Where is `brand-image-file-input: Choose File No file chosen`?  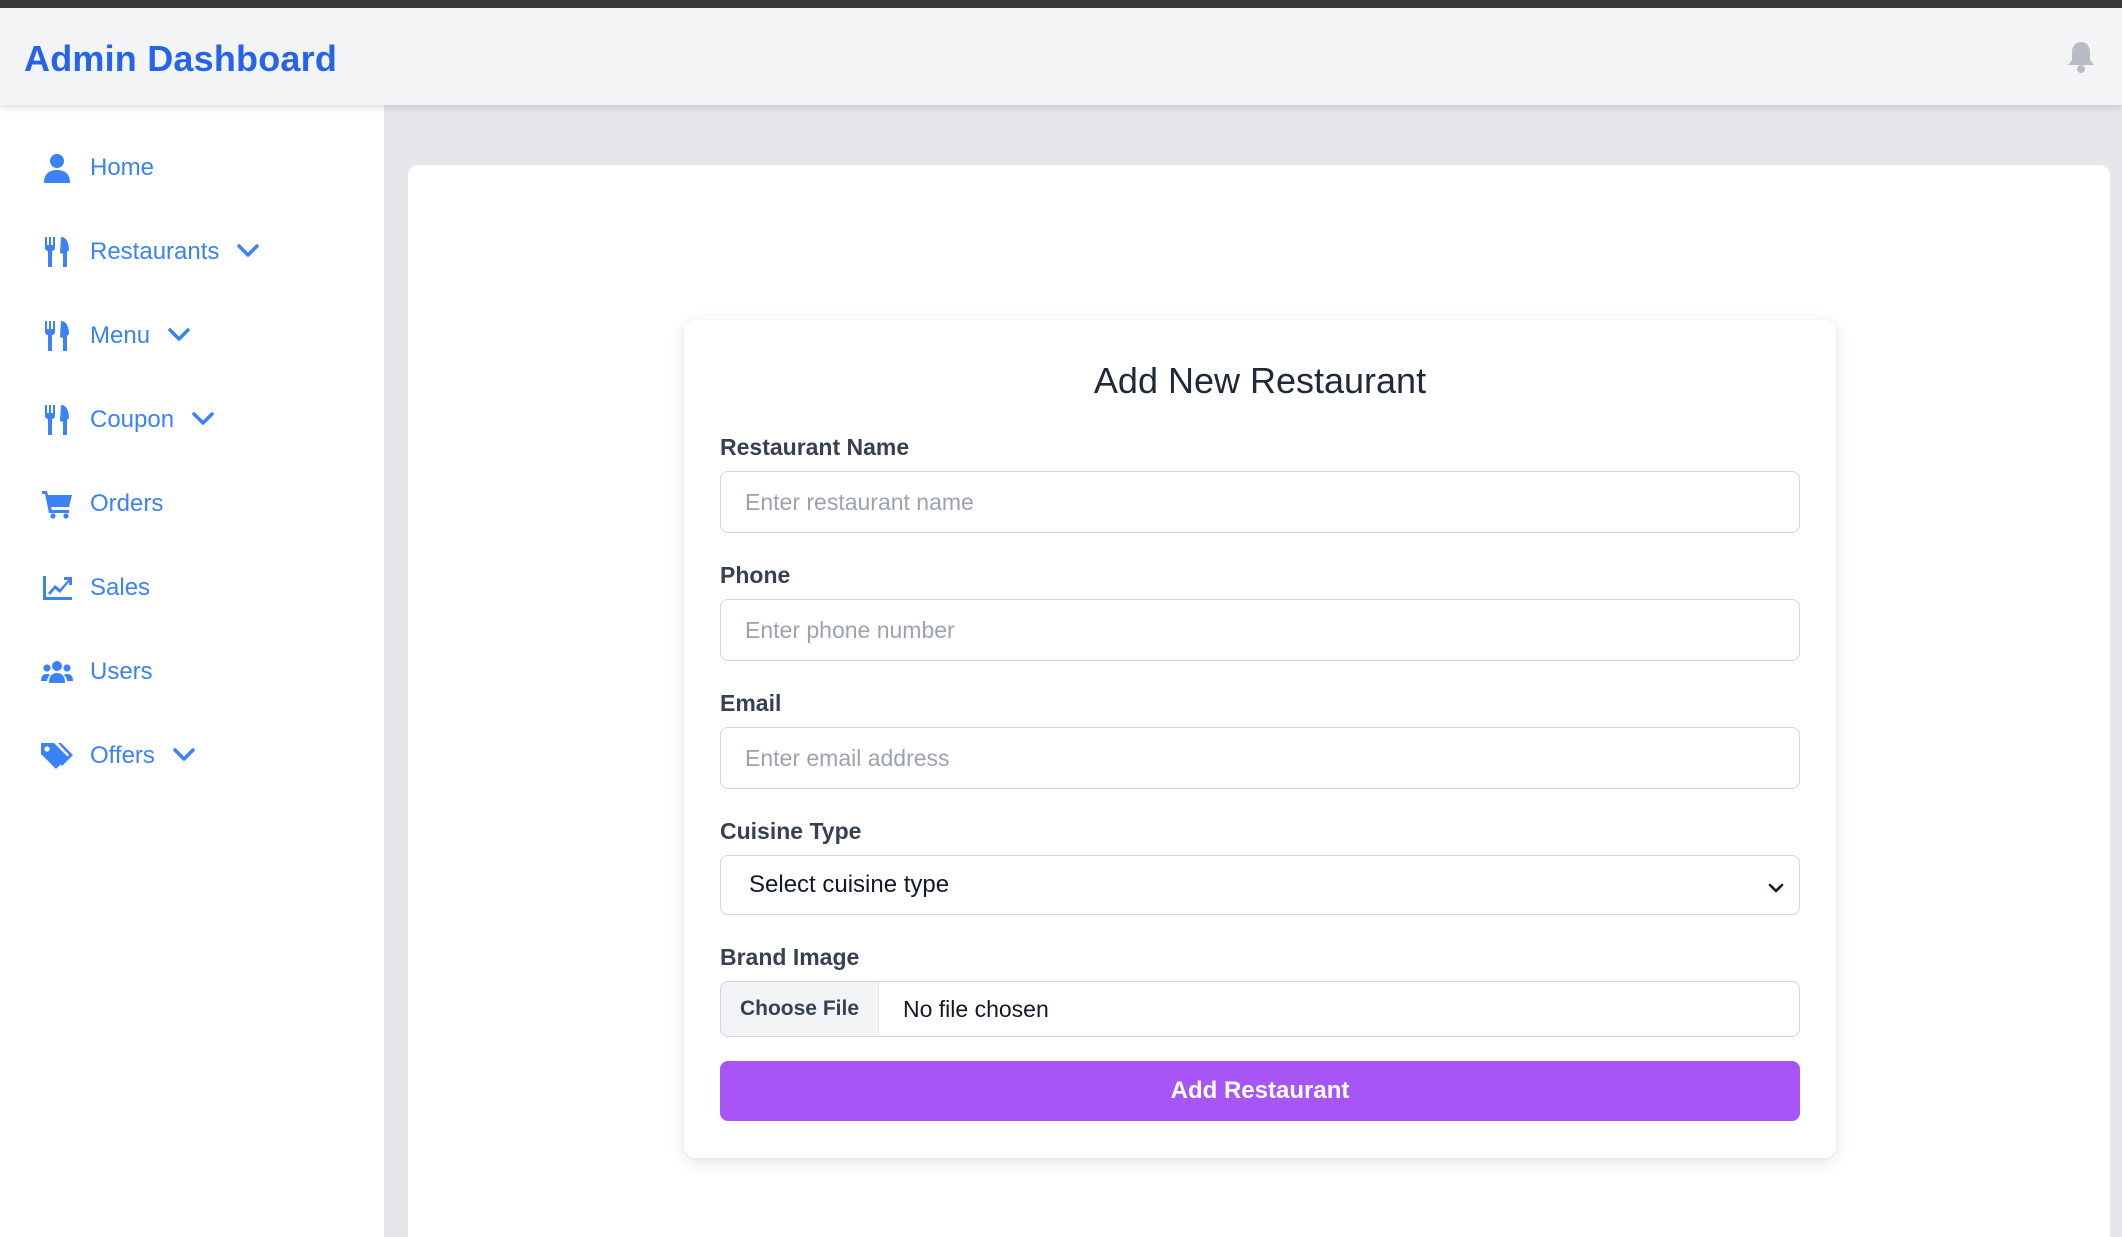 brand-image-file-input: Choose File No file chosen is located at coordinates (1260, 1009).